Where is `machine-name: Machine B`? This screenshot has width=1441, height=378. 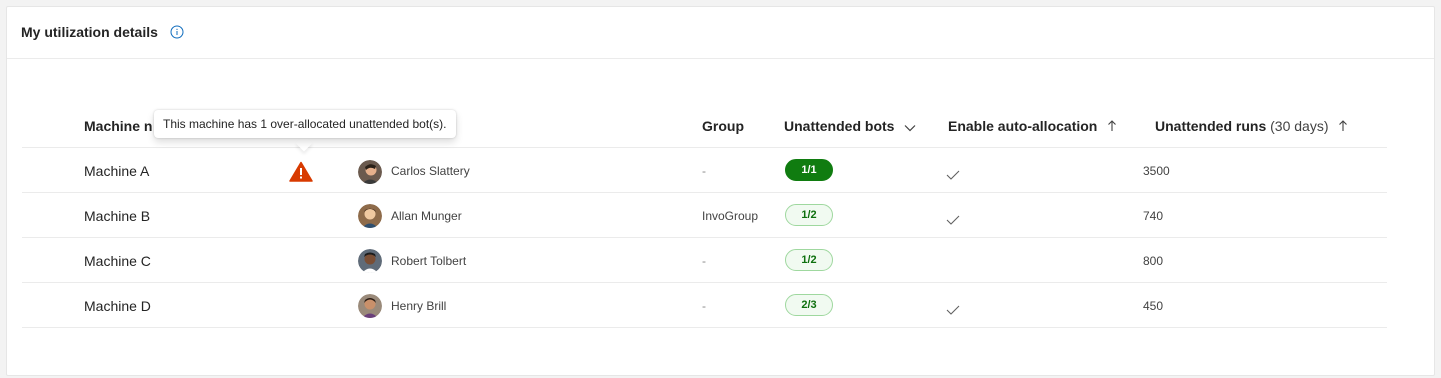 machine-name: Machine B is located at coordinates (117, 216).